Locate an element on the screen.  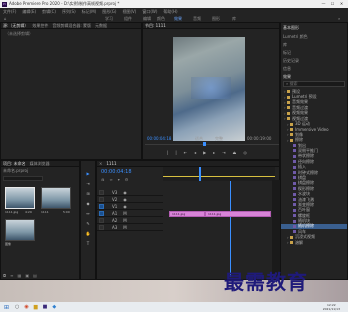
premiere-taskbar-icon: ■ is located at coordinates (45, 307).